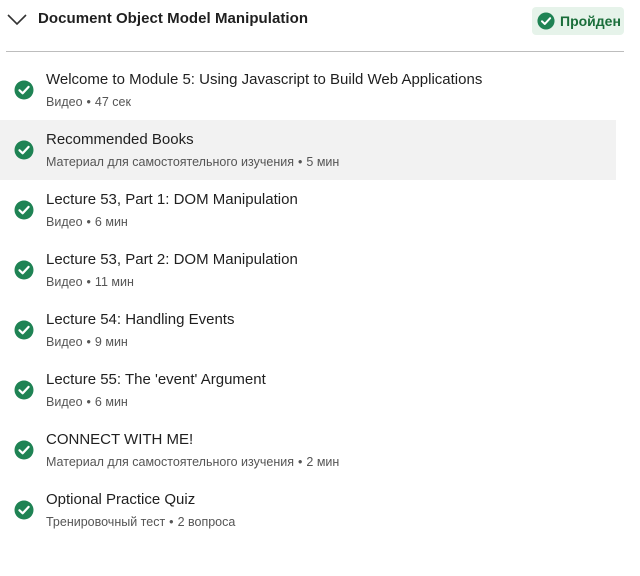 The height and width of the screenshot is (576, 640). Describe the element at coordinates (120, 499) in the screenshot. I see `item-title: Optional Practice Quiz` at that location.